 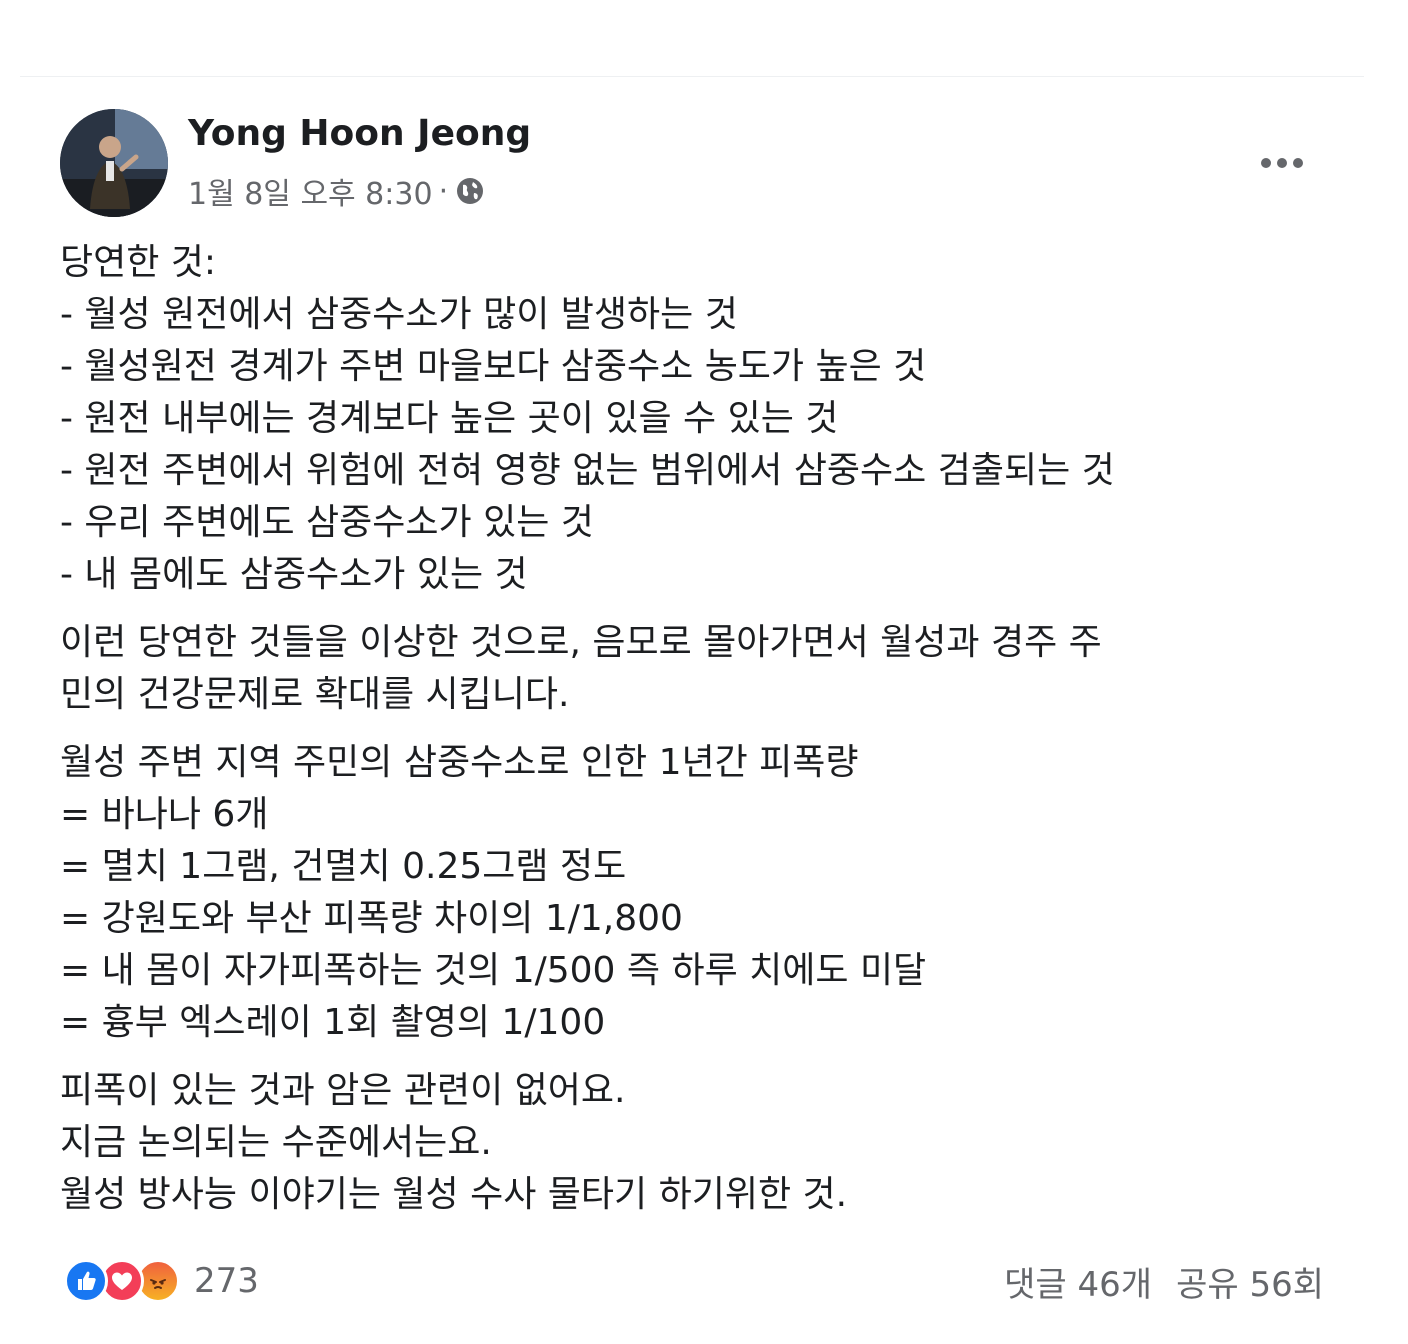 What do you see at coordinates (1250, 1281) in the screenshot?
I see `shares-count-link: 공유 56회` at bounding box center [1250, 1281].